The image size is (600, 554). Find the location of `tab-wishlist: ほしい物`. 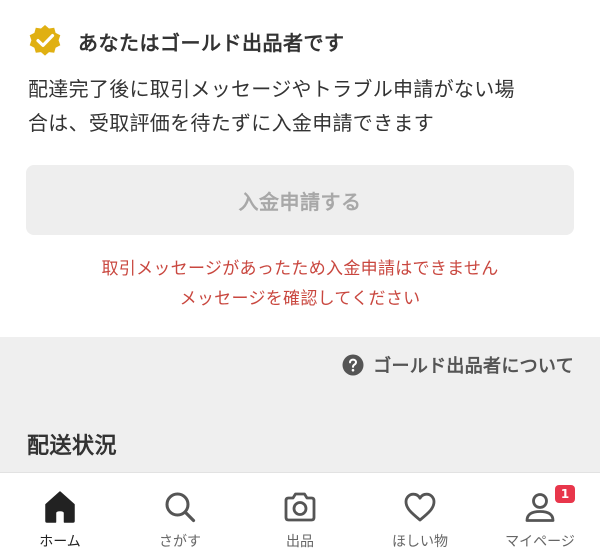

tab-wishlist: ほしい物 is located at coordinates (420, 513).